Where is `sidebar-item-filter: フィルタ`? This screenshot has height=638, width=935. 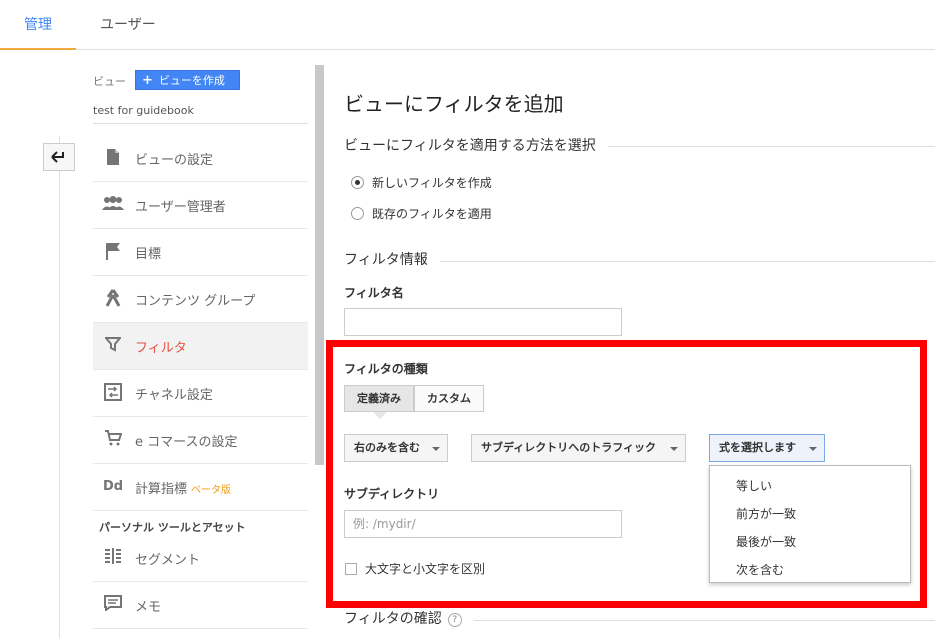
sidebar-item-filter: フィルタ is located at coordinates (200, 346).